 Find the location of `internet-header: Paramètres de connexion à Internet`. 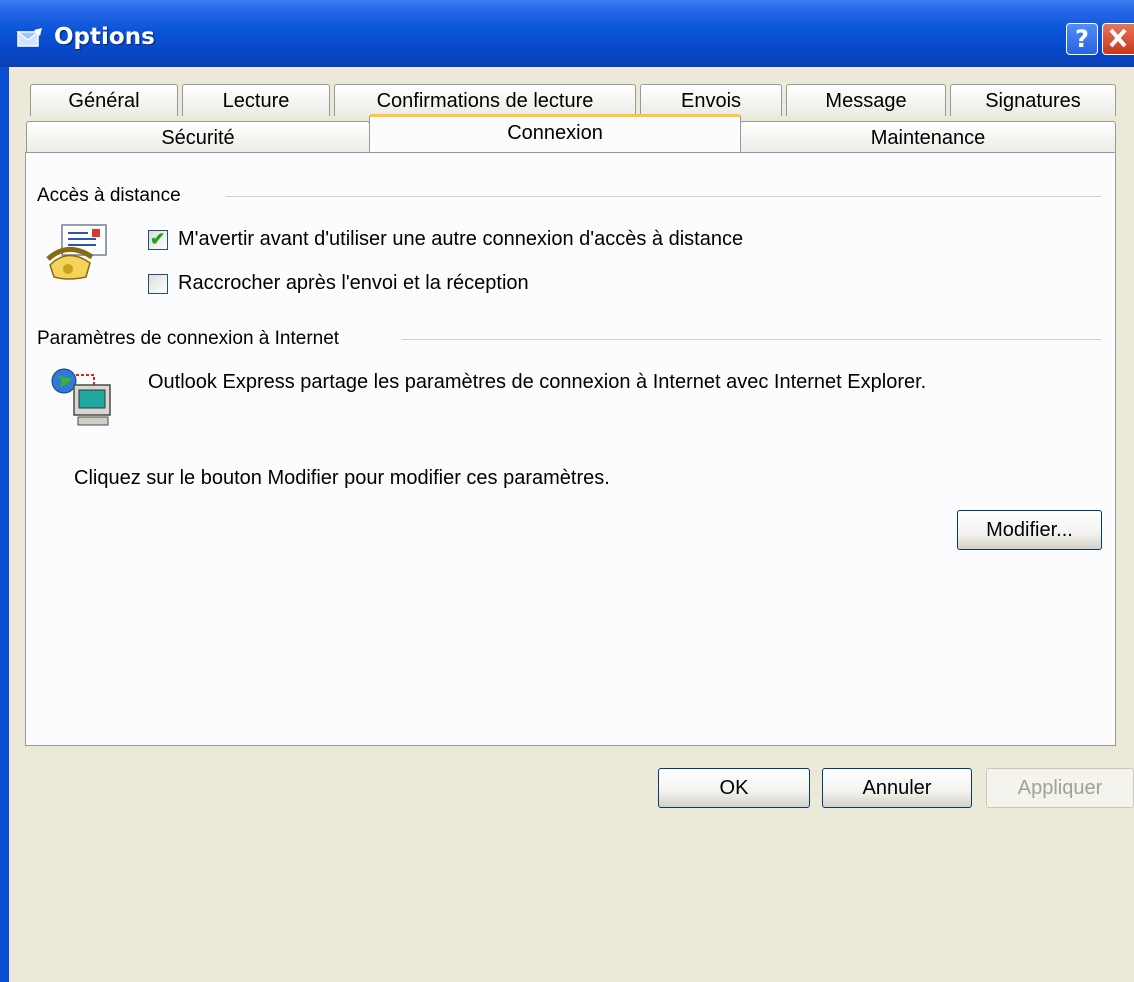

internet-header: Paramètres de connexion à Internet is located at coordinates (192, 339).